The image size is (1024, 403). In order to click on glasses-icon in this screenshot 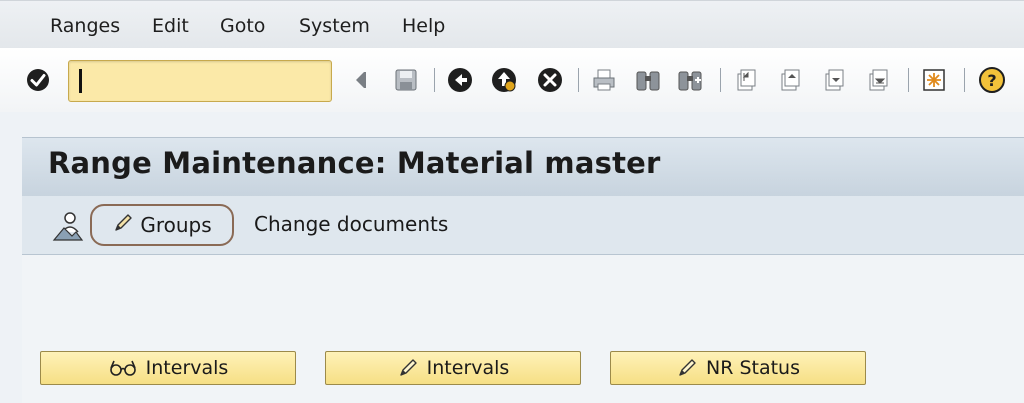, I will do `click(123, 368)`.